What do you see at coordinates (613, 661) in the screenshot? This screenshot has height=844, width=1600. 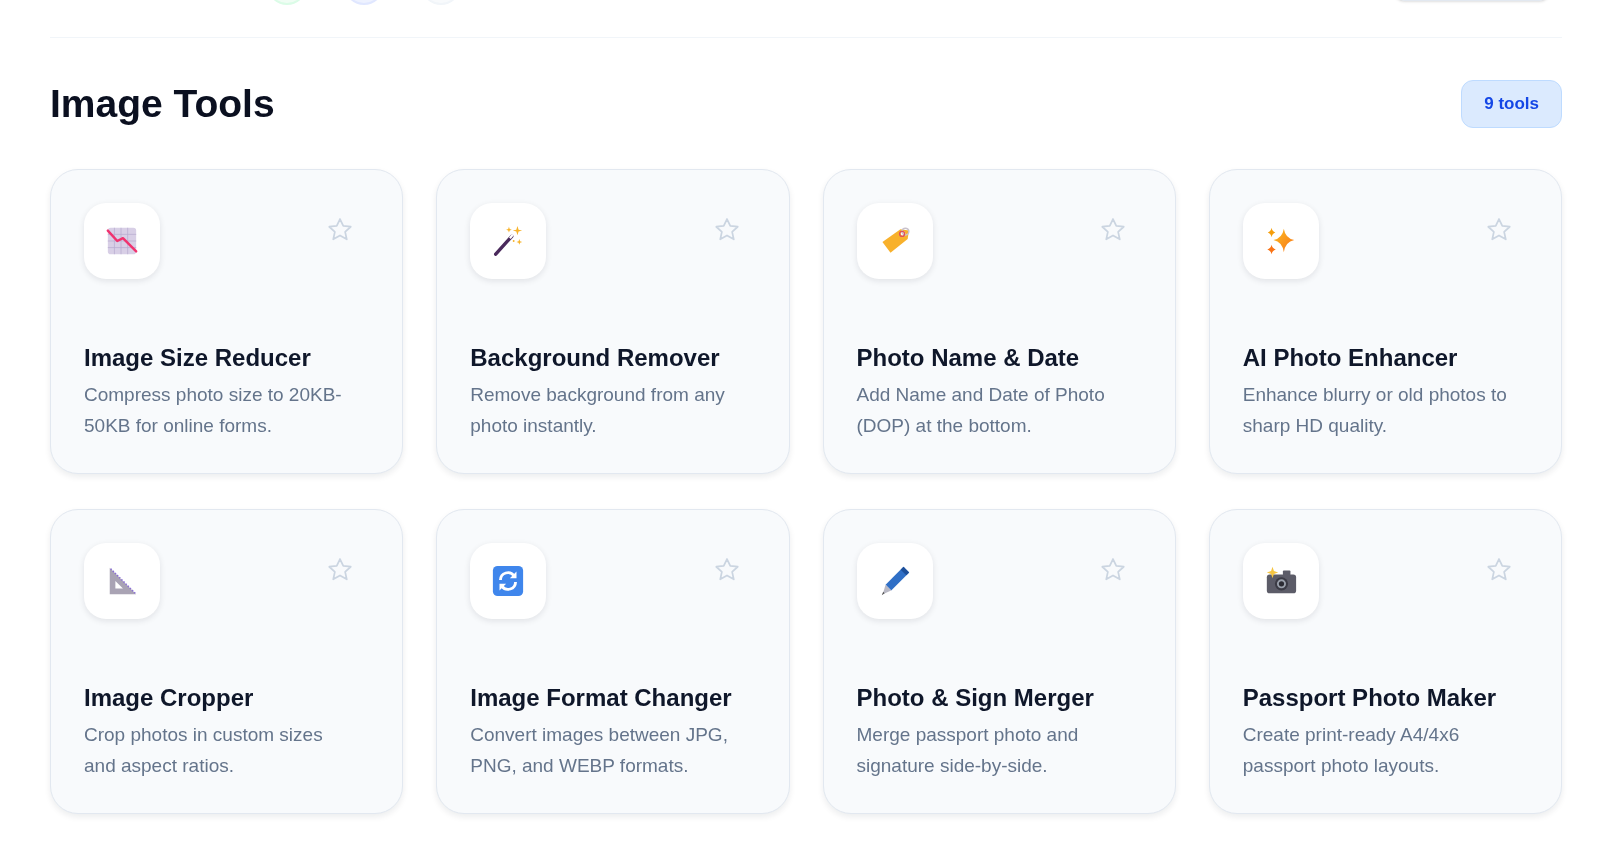 I see `tool-card: Image Format Changer Convert images between JPG, PNG, and WEBP formats.` at bounding box center [613, 661].